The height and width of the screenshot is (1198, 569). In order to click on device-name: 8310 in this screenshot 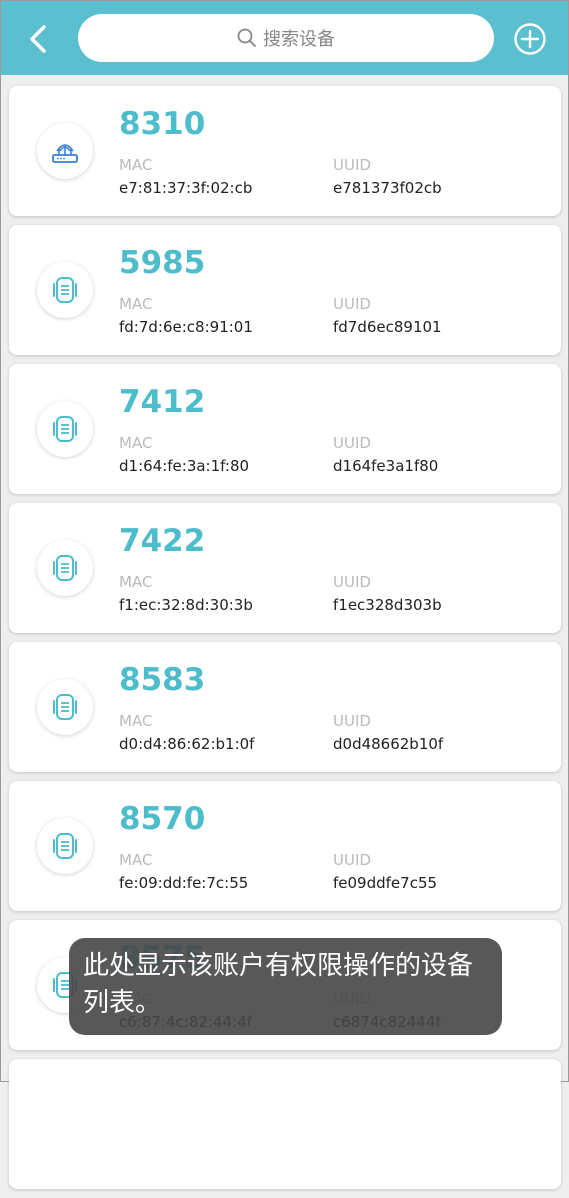, I will do `click(162, 124)`.